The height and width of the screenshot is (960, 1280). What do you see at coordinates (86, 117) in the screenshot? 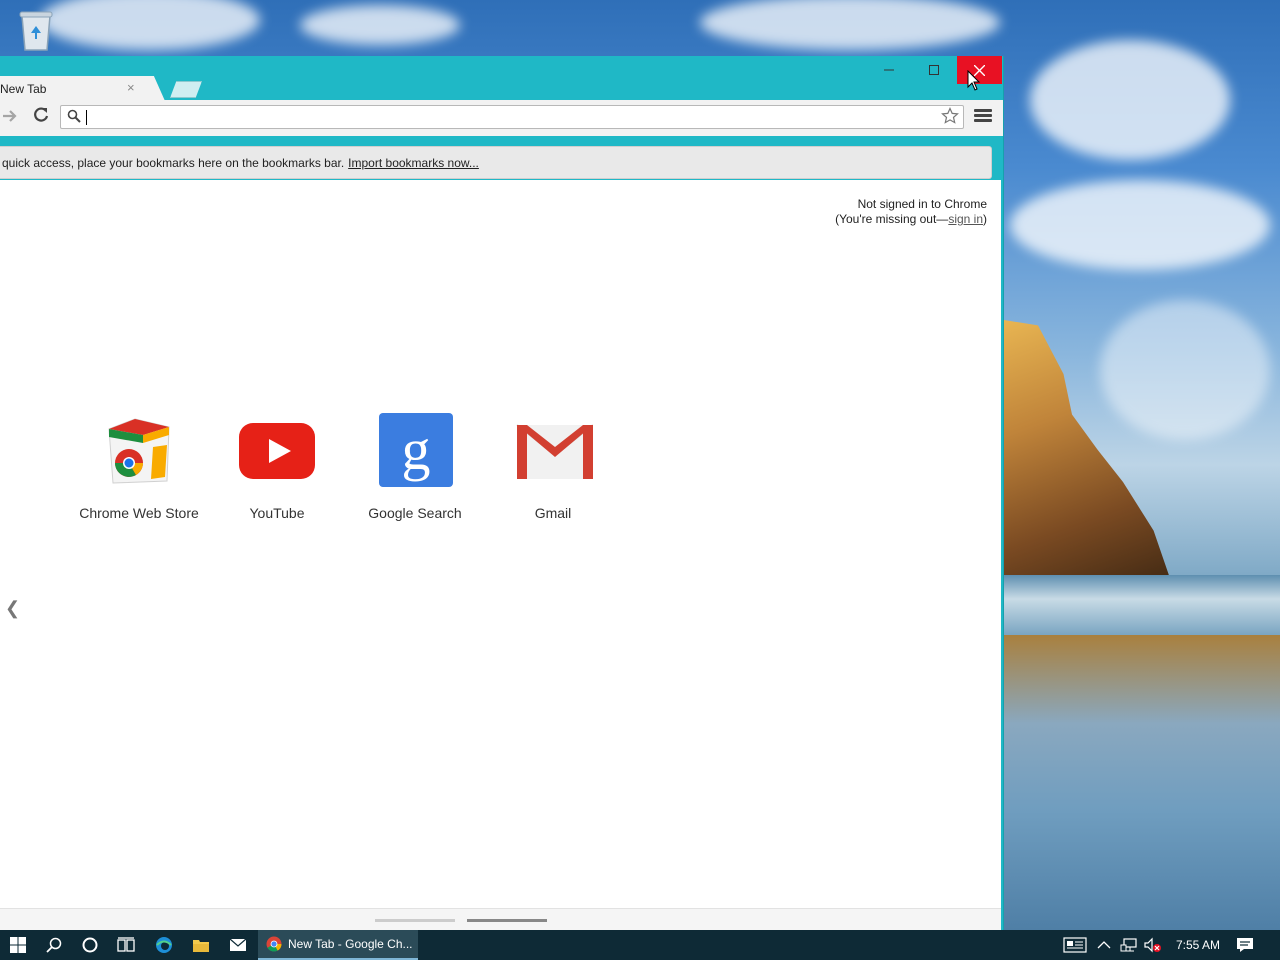
I see `text-caret` at bounding box center [86, 117].